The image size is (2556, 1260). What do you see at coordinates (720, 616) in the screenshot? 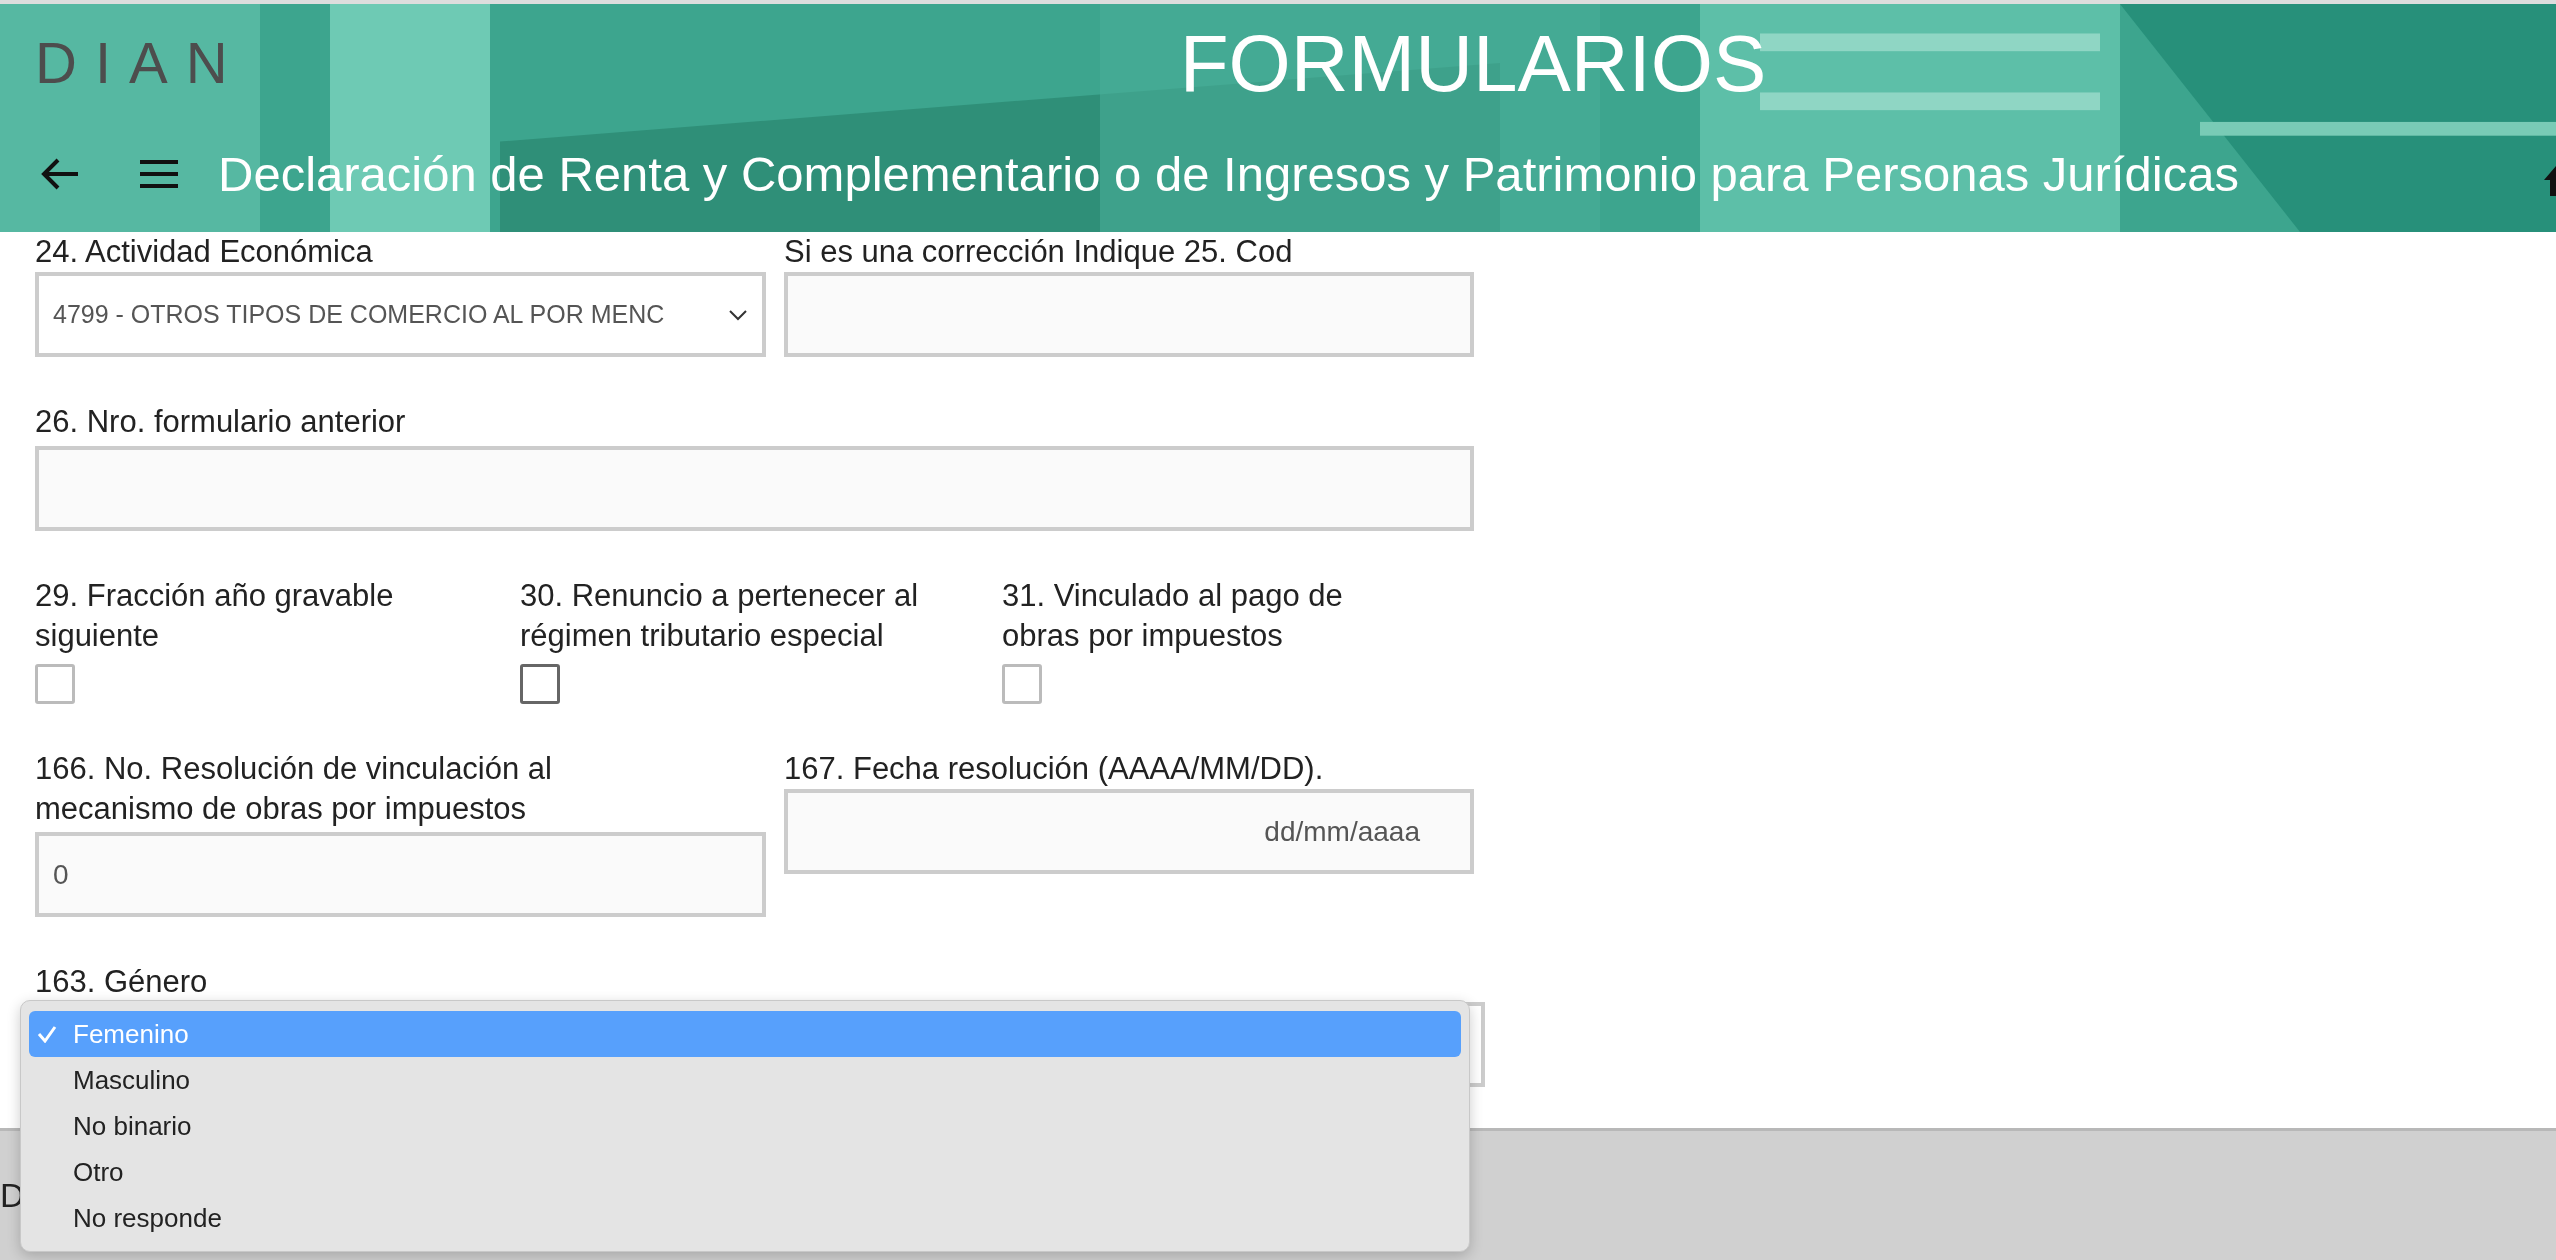
I see `checkbox-label: 30. Renuncio a pertenecer al régimen tributario especial` at bounding box center [720, 616].